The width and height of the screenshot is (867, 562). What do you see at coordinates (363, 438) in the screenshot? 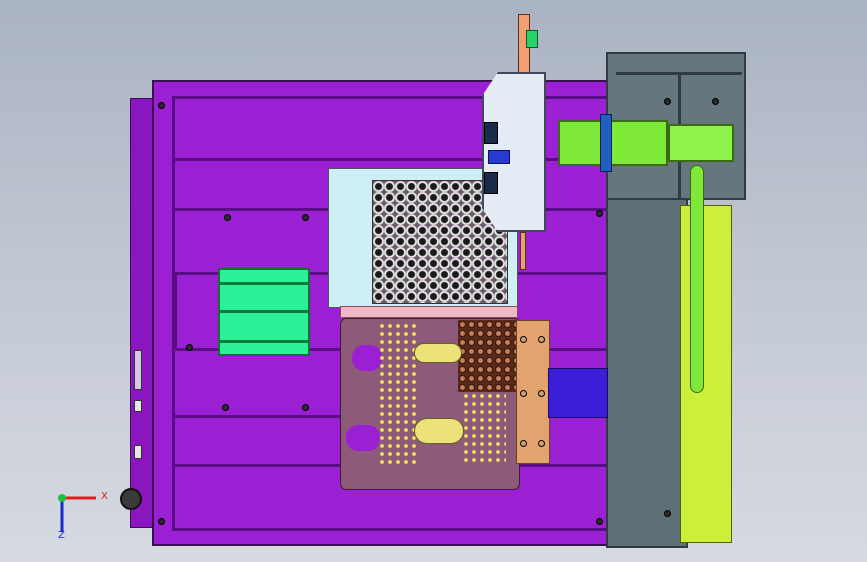
I see `board-notch` at bounding box center [363, 438].